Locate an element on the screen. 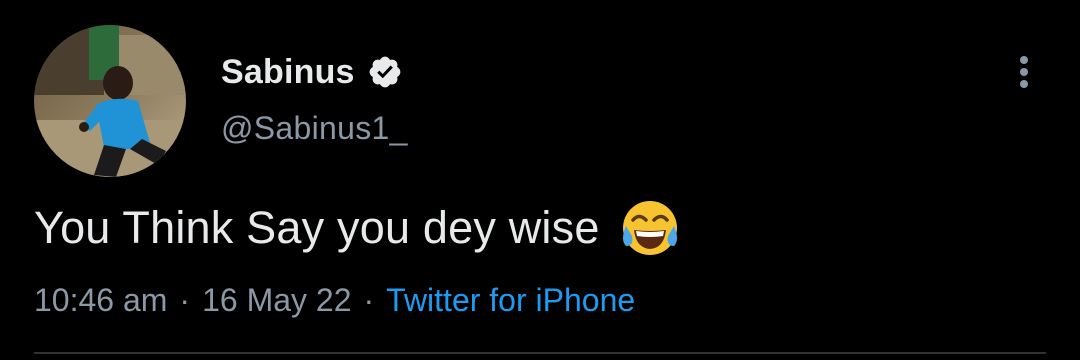 Image resolution: width=1080 pixels, height=360 pixels. verified-badge-icon is located at coordinates (385, 72).